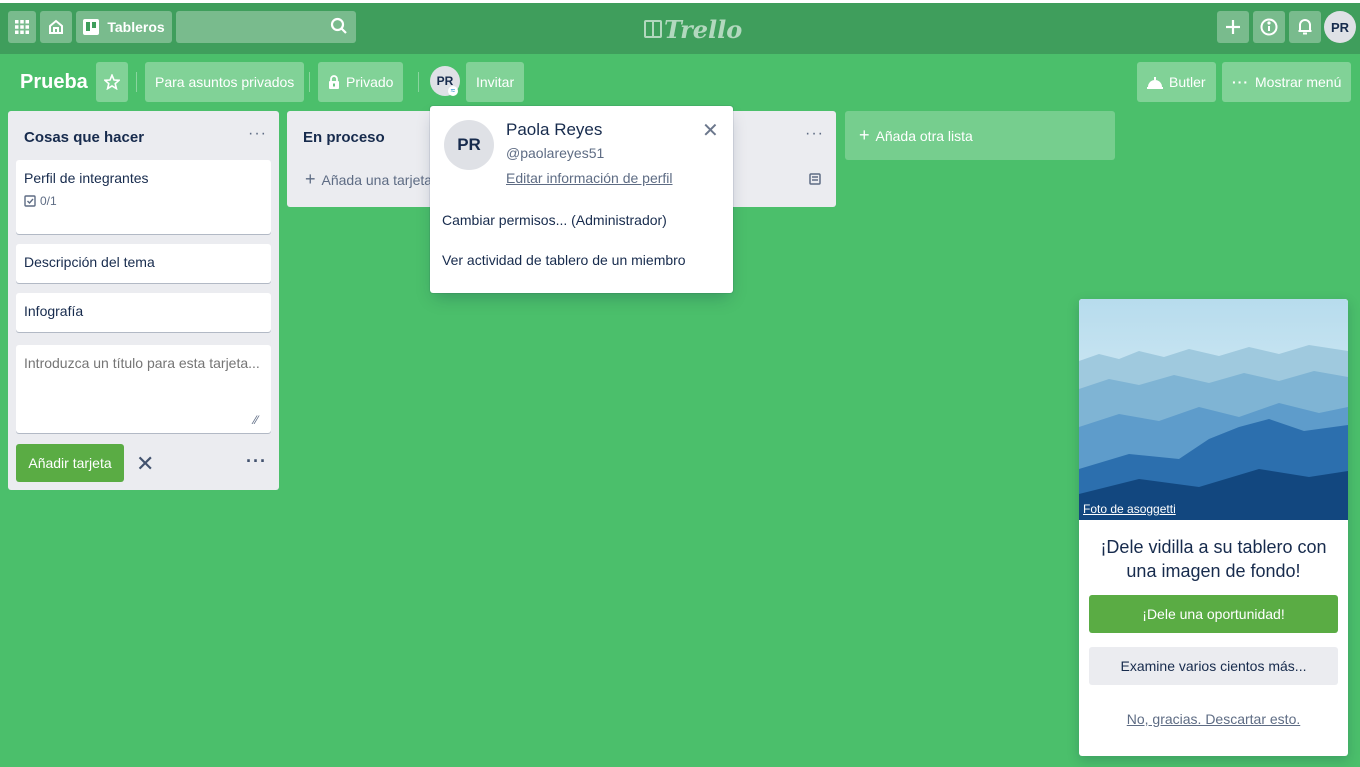 The width and height of the screenshot is (1360, 767). I want to click on card-title: Perfil de integrantes, so click(86, 178).